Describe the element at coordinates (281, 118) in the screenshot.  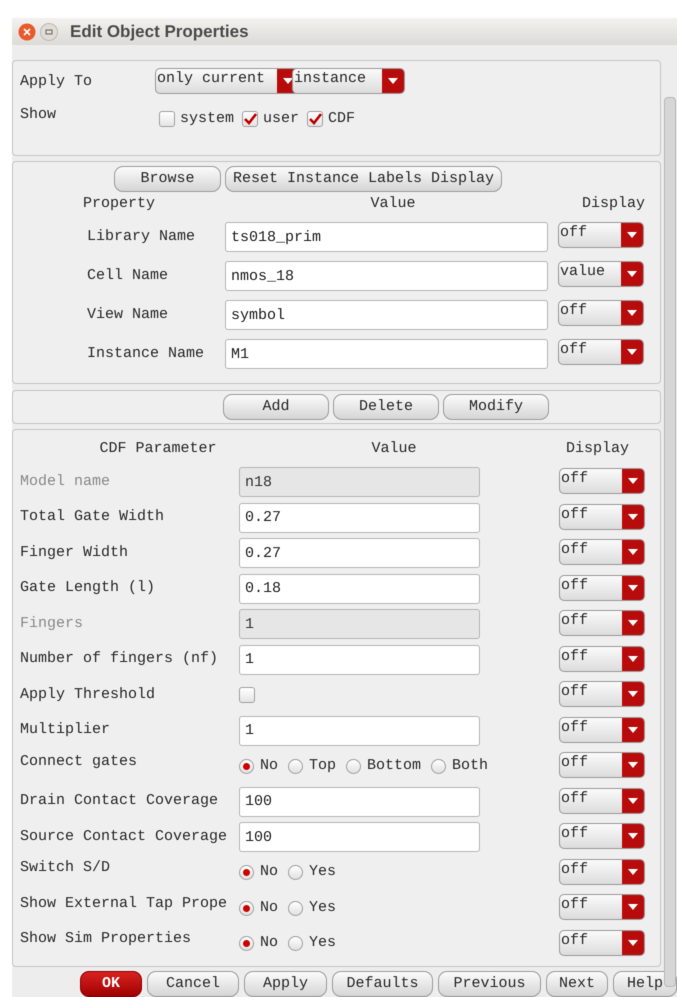
I see `checkbox-label: user` at that location.